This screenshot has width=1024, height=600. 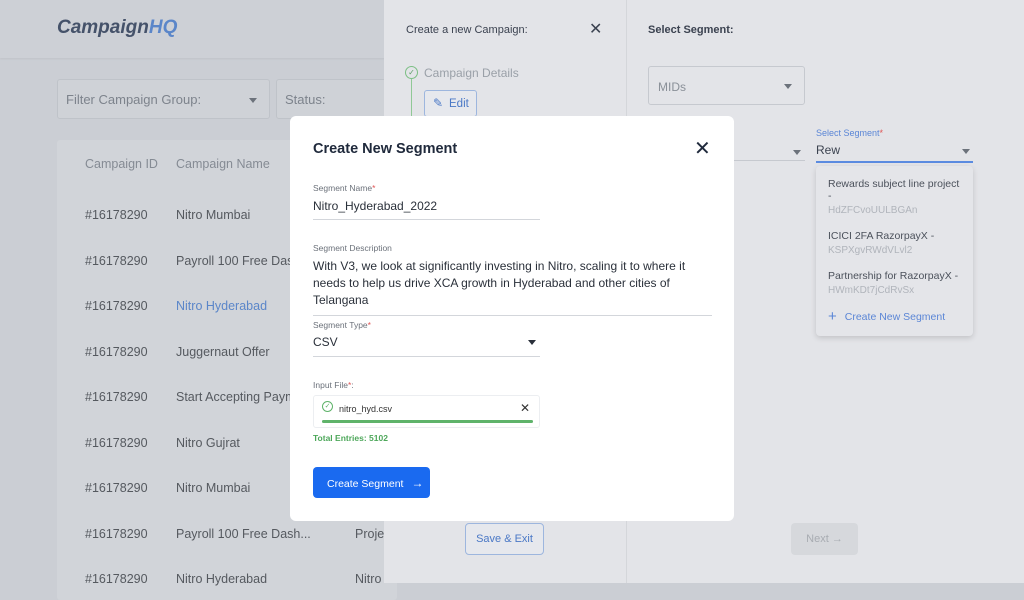 What do you see at coordinates (832, 316) in the screenshot?
I see `plus-icon: +` at bounding box center [832, 316].